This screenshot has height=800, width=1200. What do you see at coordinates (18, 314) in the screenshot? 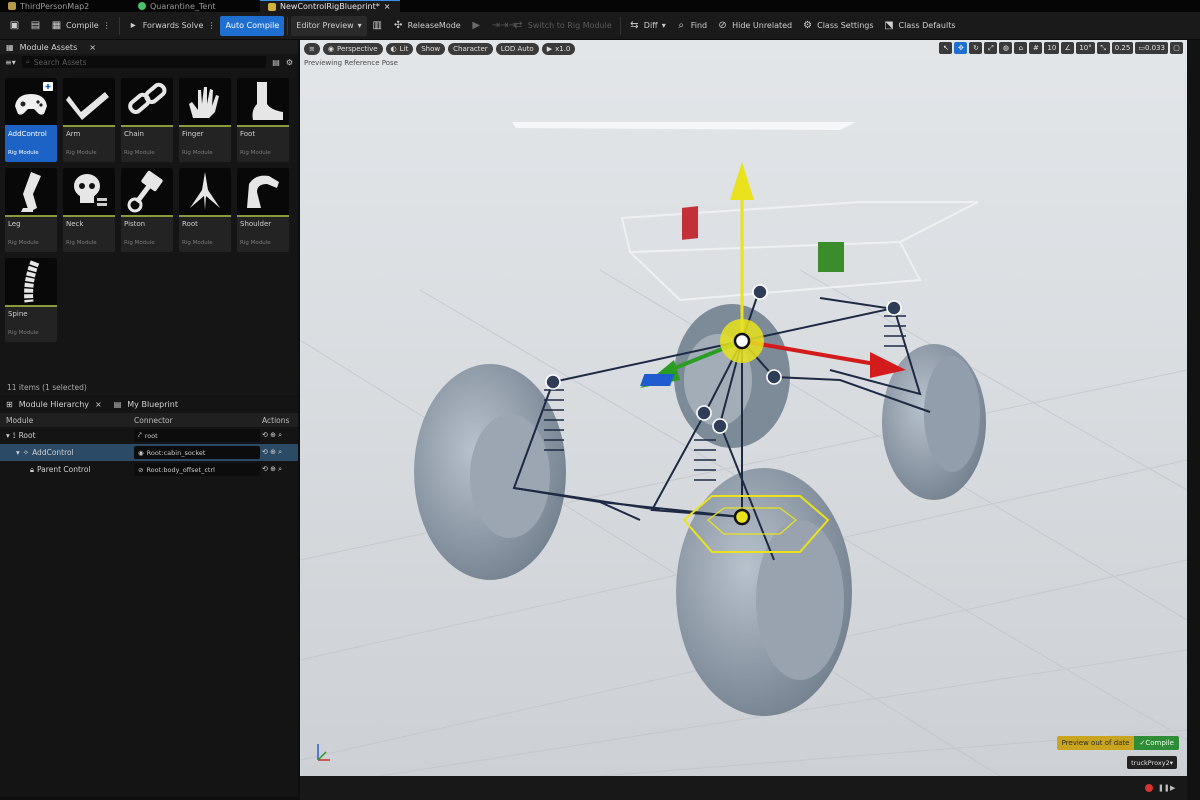
I see `asset-name: Spine` at bounding box center [18, 314].